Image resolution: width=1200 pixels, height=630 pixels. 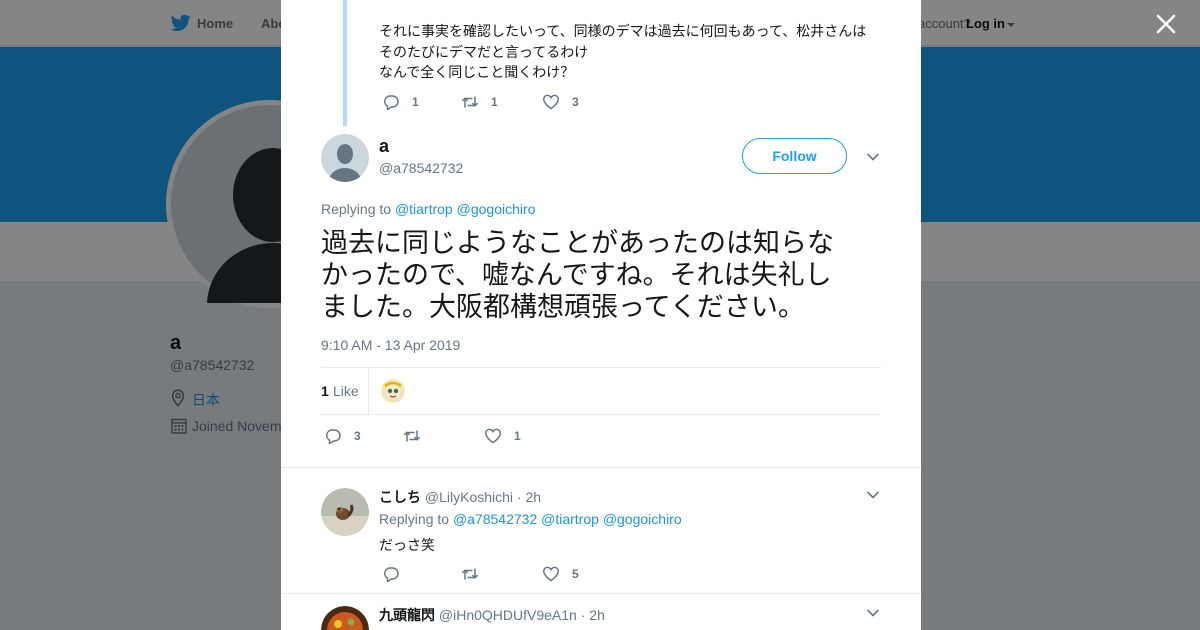 What do you see at coordinates (563, 307) in the screenshot?
I see `tweet-text-line: ました。大阪都構想頑張ってください。` at bounding box center [563, 307].